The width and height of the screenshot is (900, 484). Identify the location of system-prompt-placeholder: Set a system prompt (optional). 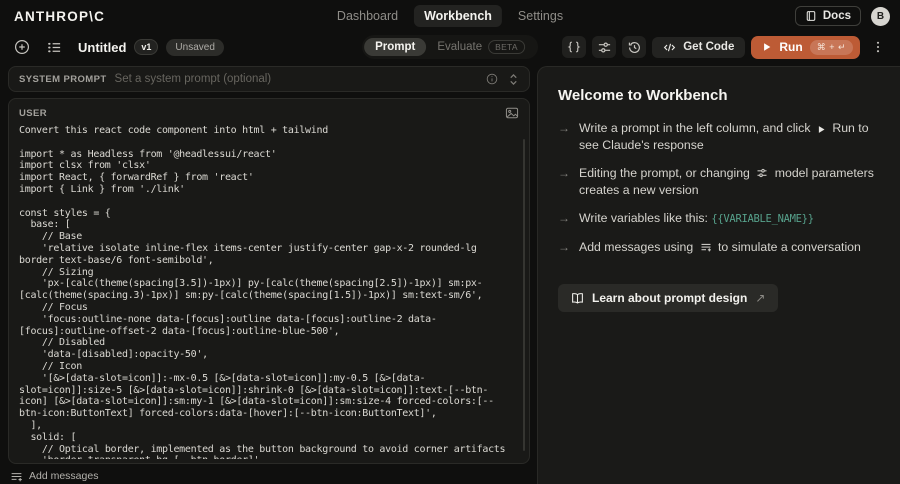
(193, 79).